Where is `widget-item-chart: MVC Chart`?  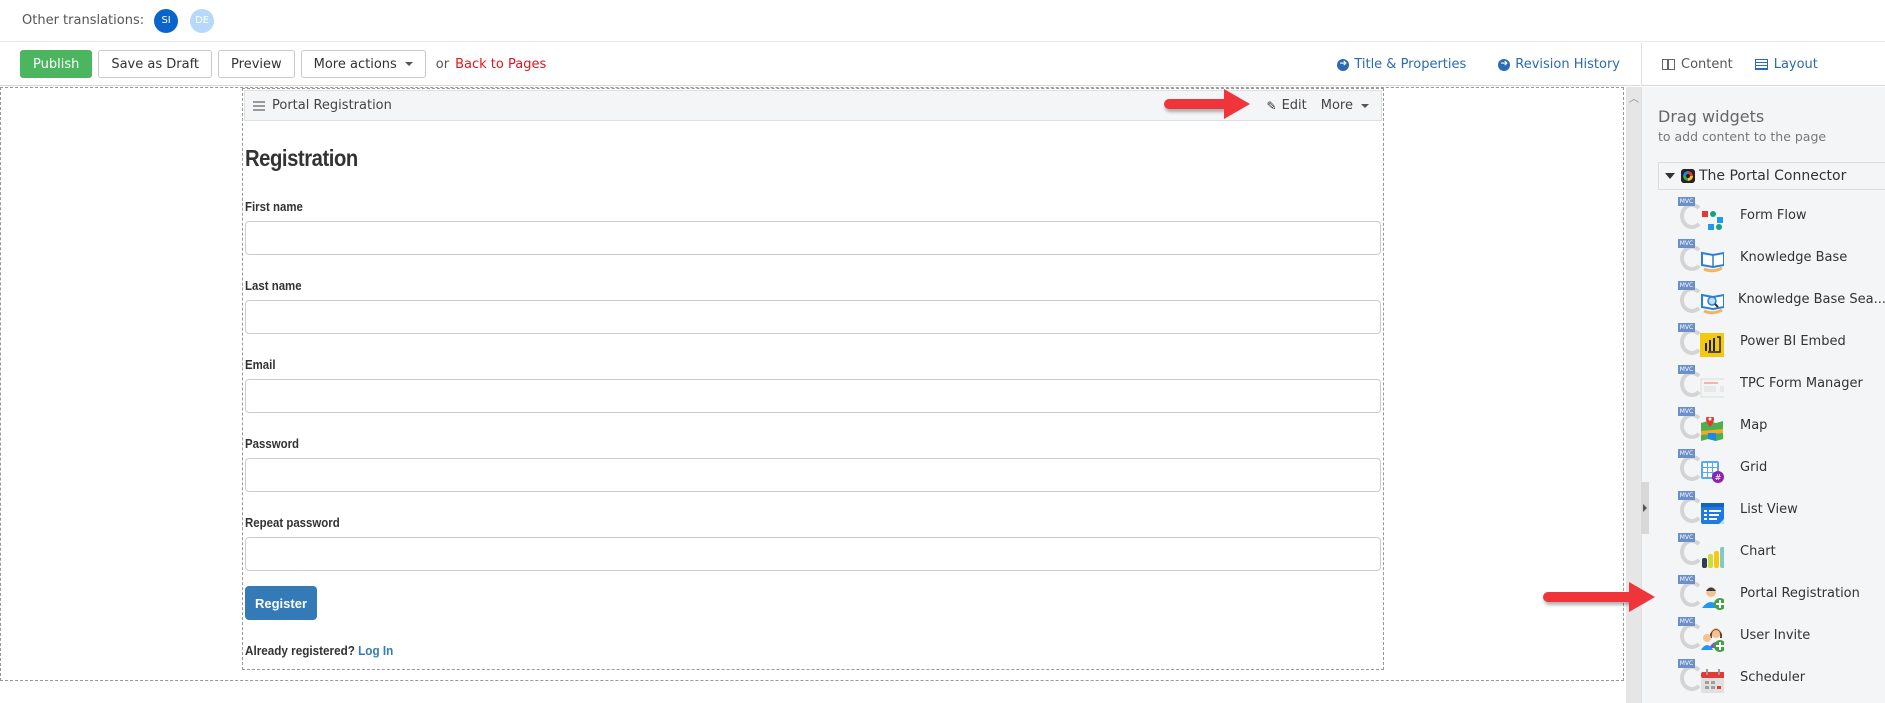 widget-item-chart: MVC Chart is located at coordinates (1781, 551).